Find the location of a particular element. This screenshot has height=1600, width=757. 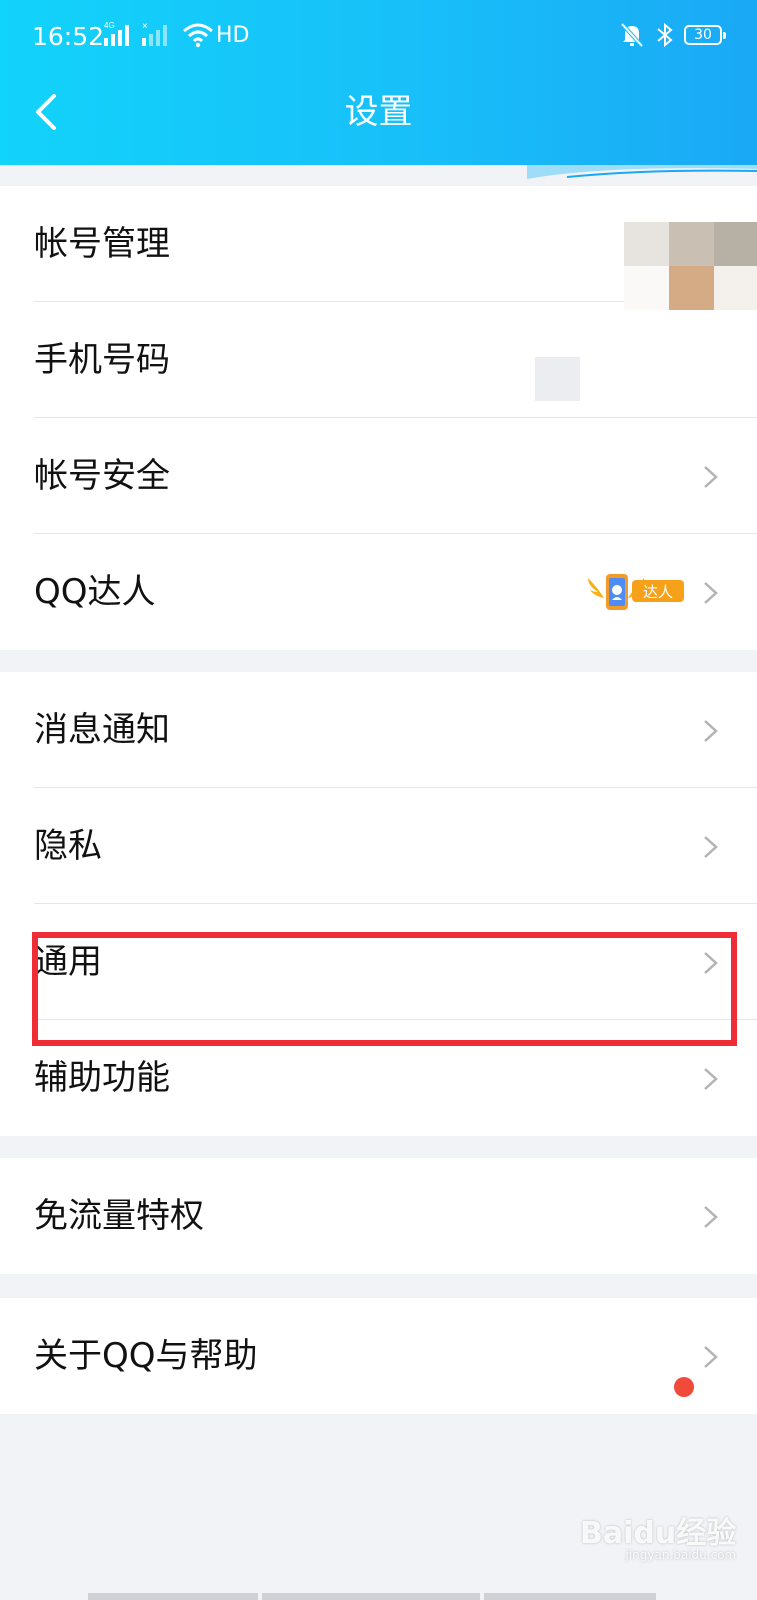

highlight-box is located at coordinates (384, 989).